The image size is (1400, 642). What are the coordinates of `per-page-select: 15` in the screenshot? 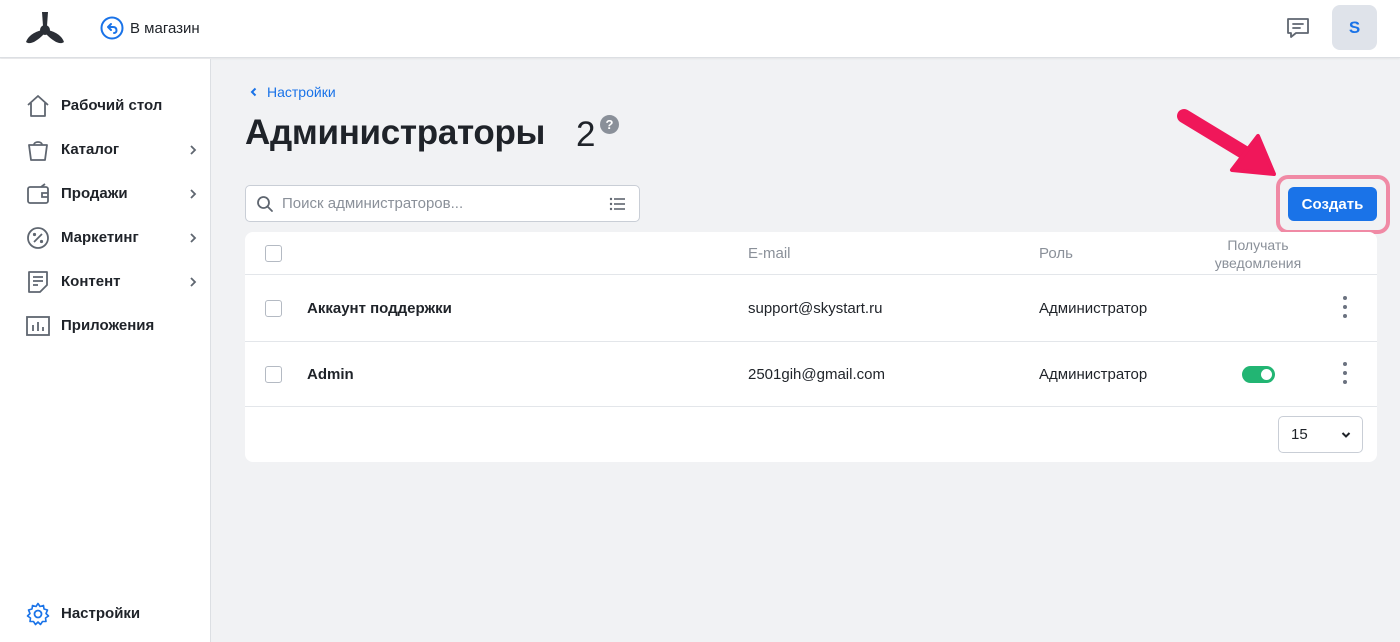 It's located at (1320, 434).